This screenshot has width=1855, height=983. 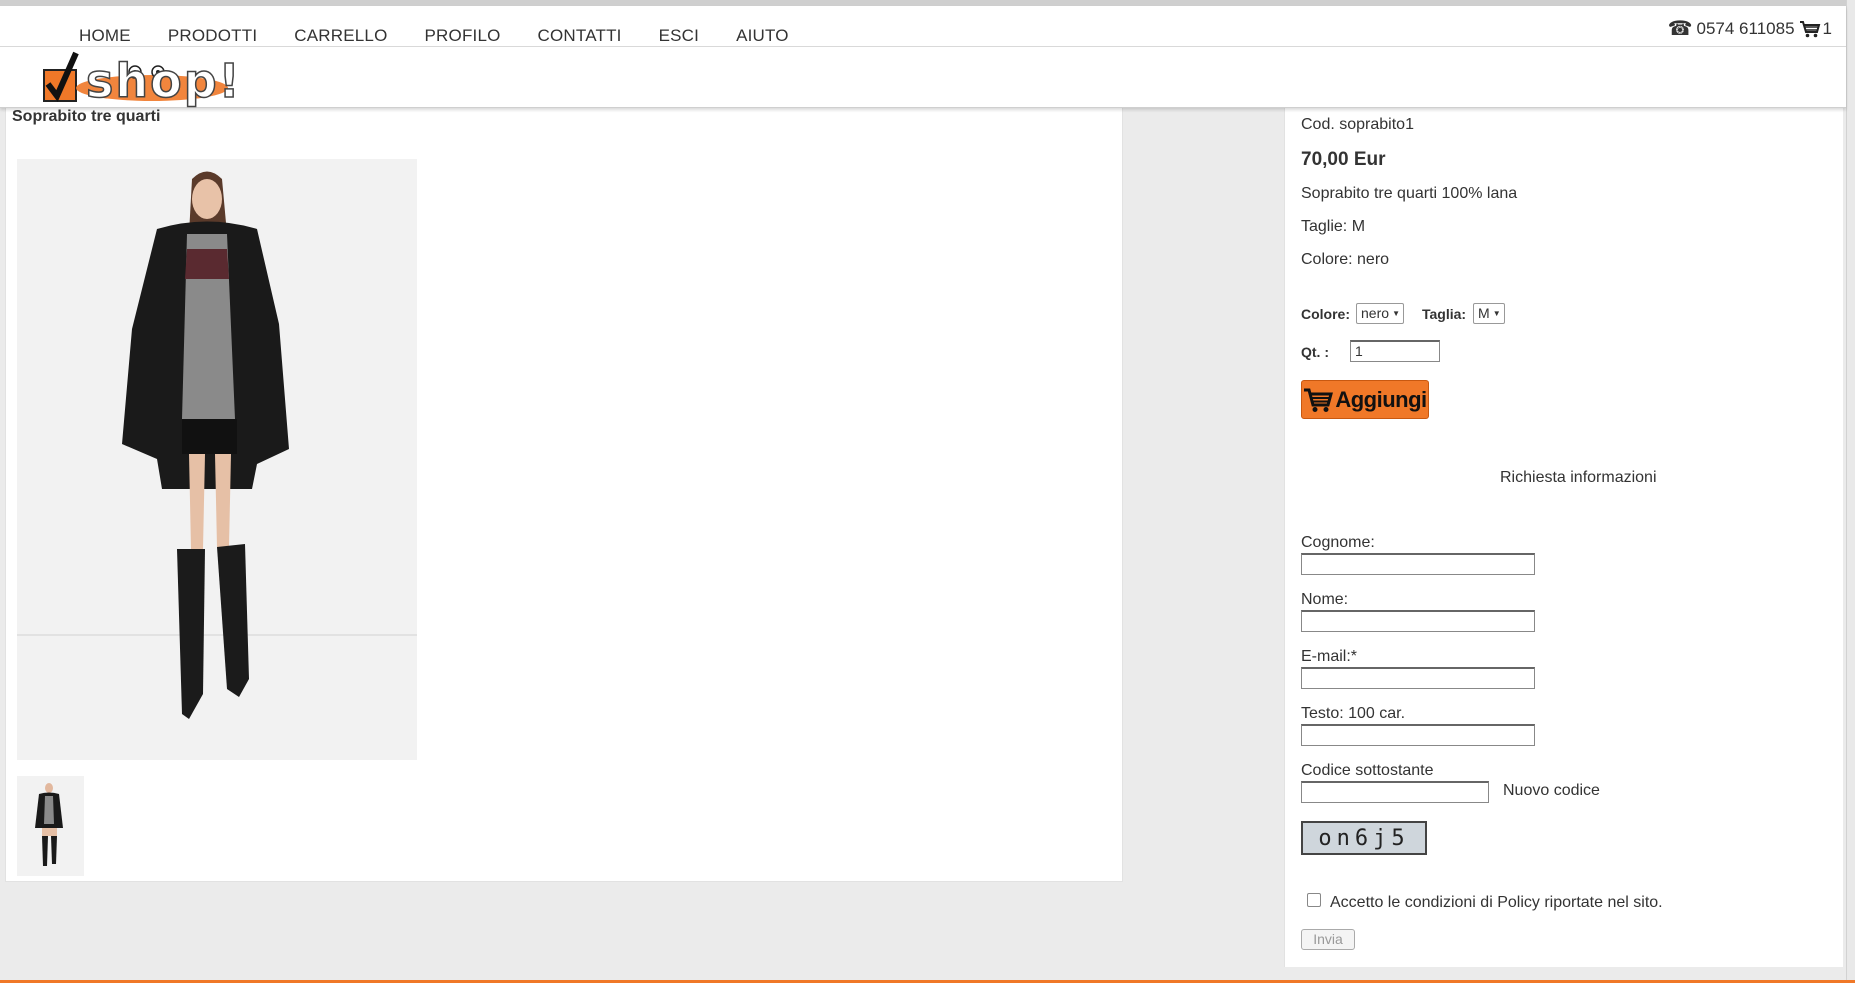 I want to click on qty-label: Qt. :, so click(x=1315, y=352).